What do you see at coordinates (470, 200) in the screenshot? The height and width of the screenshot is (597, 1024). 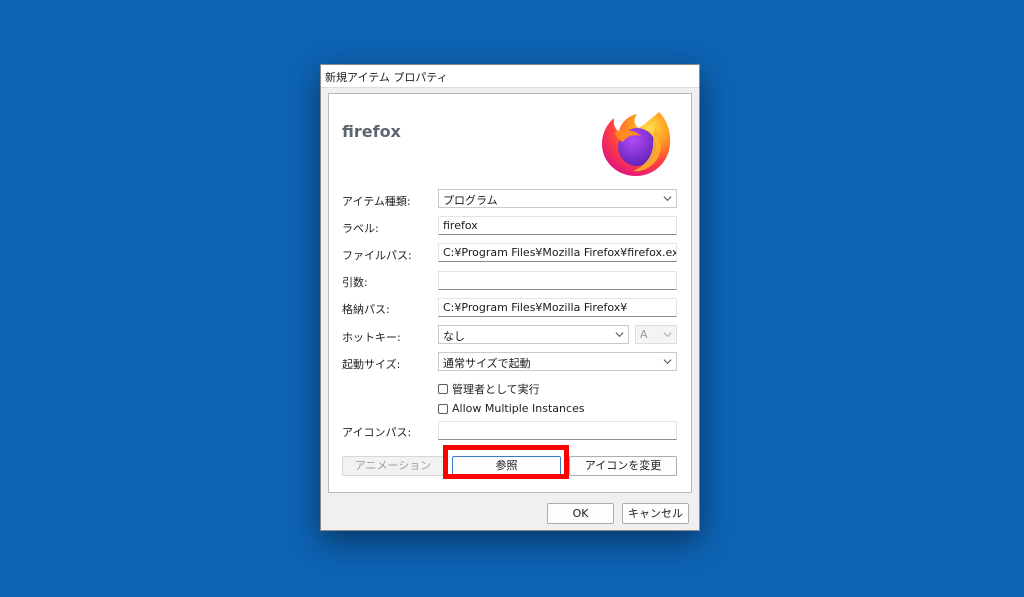 I see `item-type-value: プログラム` at bounding box center [470, 200].